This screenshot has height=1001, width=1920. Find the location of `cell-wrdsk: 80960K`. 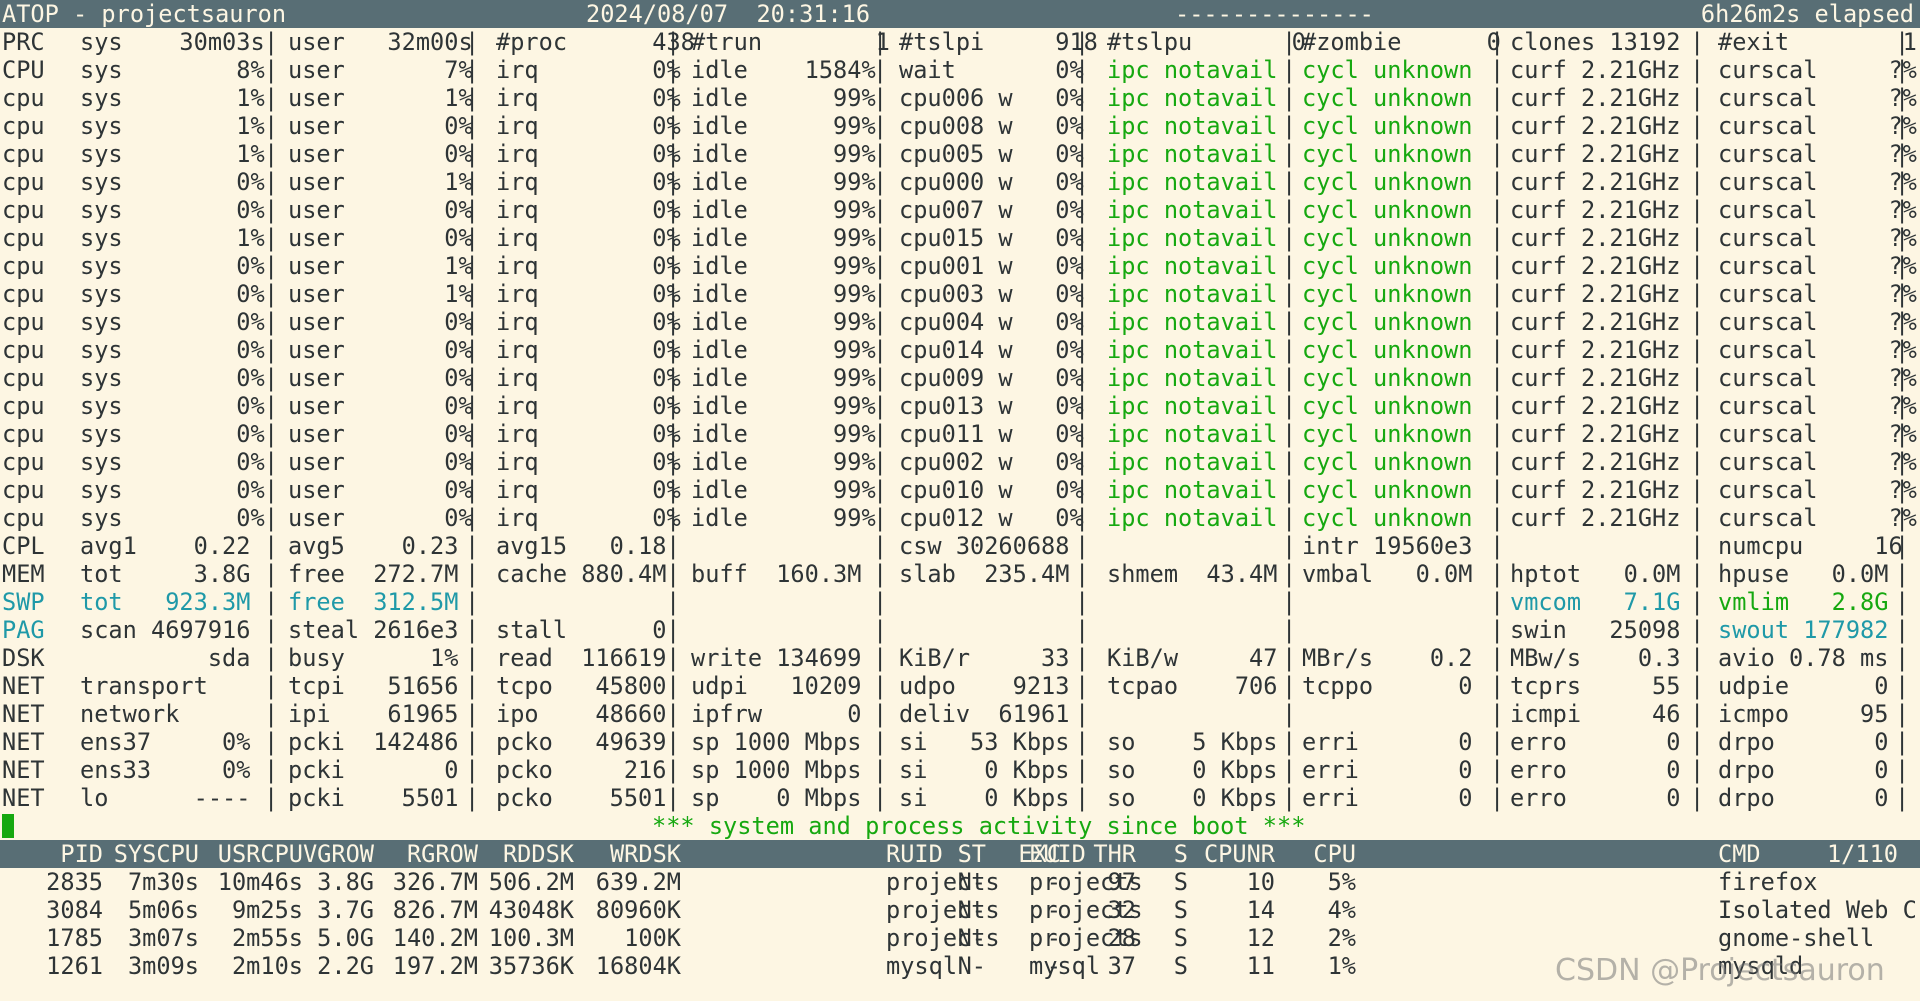

cell-wrdsk: 80960K is located at coordinates (638, 910).